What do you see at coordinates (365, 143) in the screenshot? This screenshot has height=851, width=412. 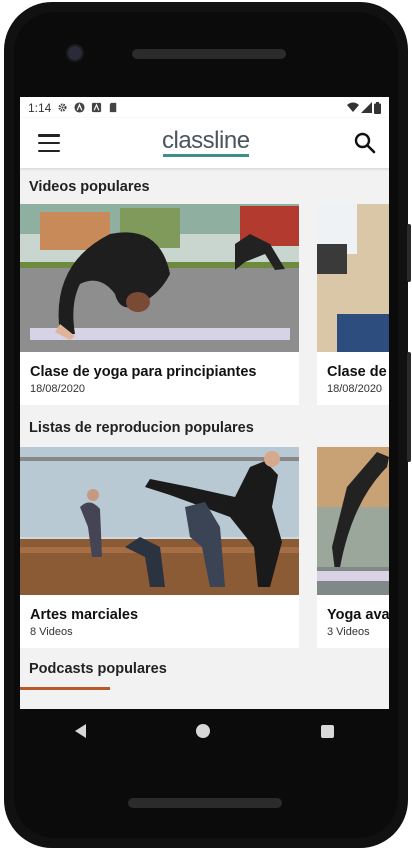 I see `search-icon` at bounding box center [365, 143].